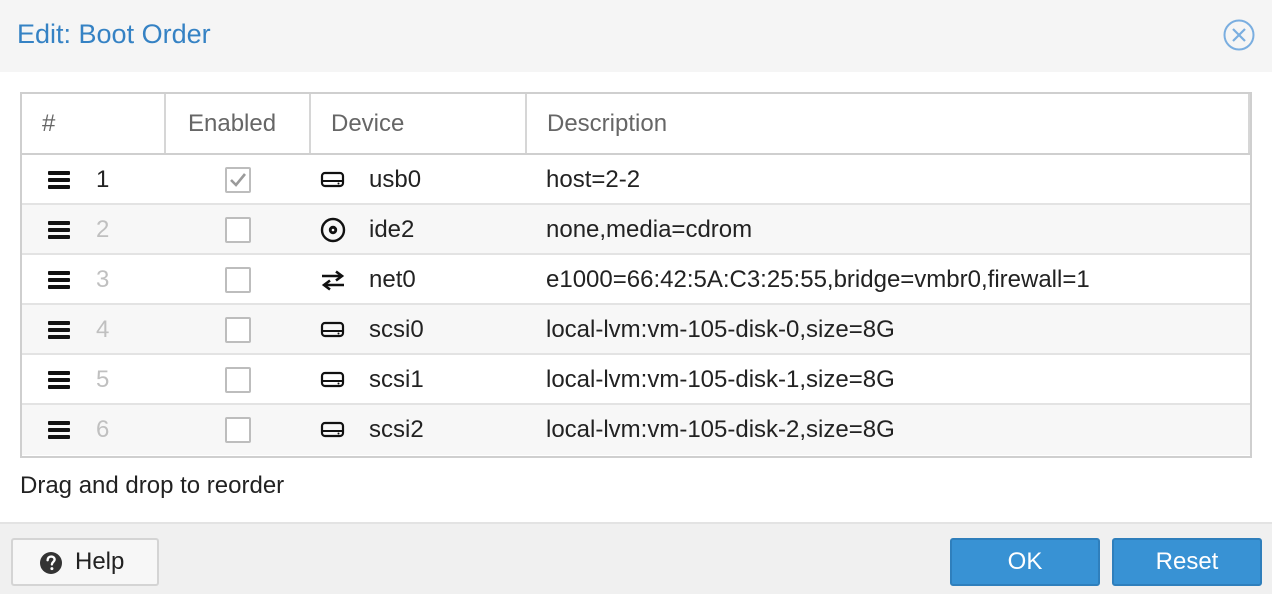 The image size is (1272, 594). What do you see at coordinates (114, 34) in the screenshot?
I see `dialog-title: Edit: Boot Order` at bounding box center [114, 34].